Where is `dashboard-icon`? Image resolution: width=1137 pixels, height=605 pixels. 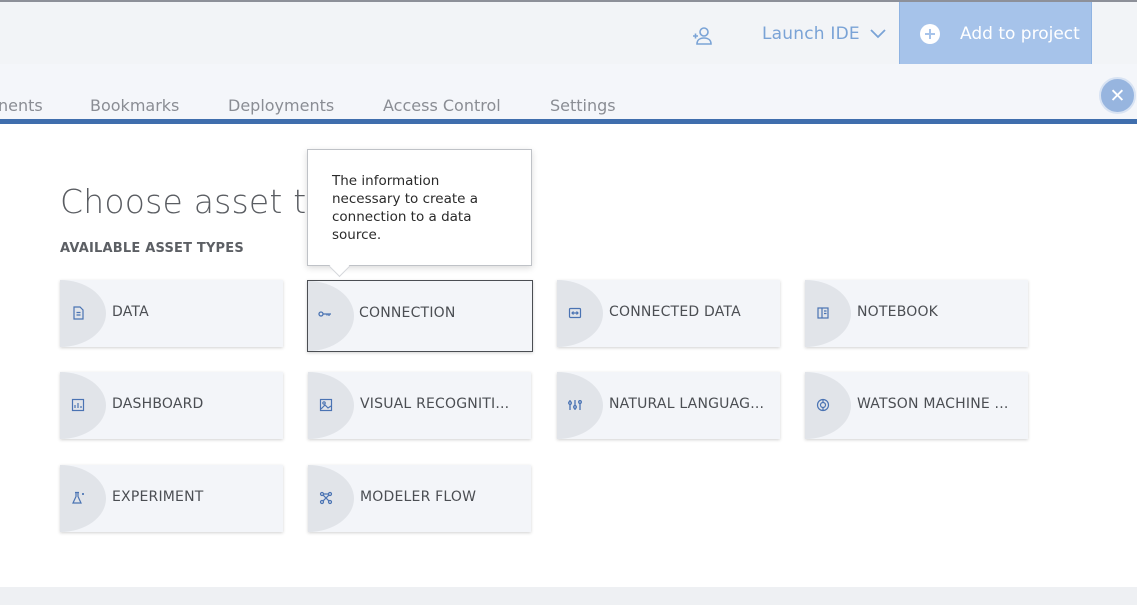 dashboard-icon is located at coordinates (78, 405).